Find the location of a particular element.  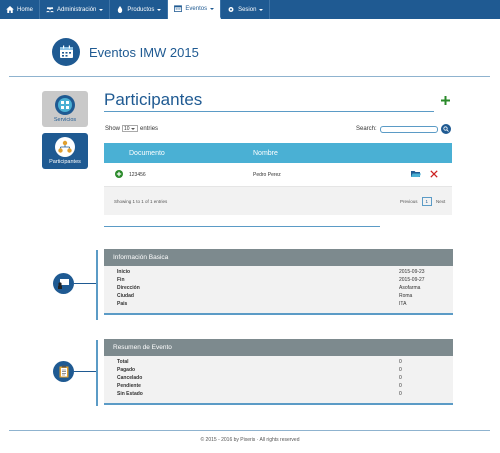

field-pendiente: Pendiente 0 is located at coordinates (259, 386).